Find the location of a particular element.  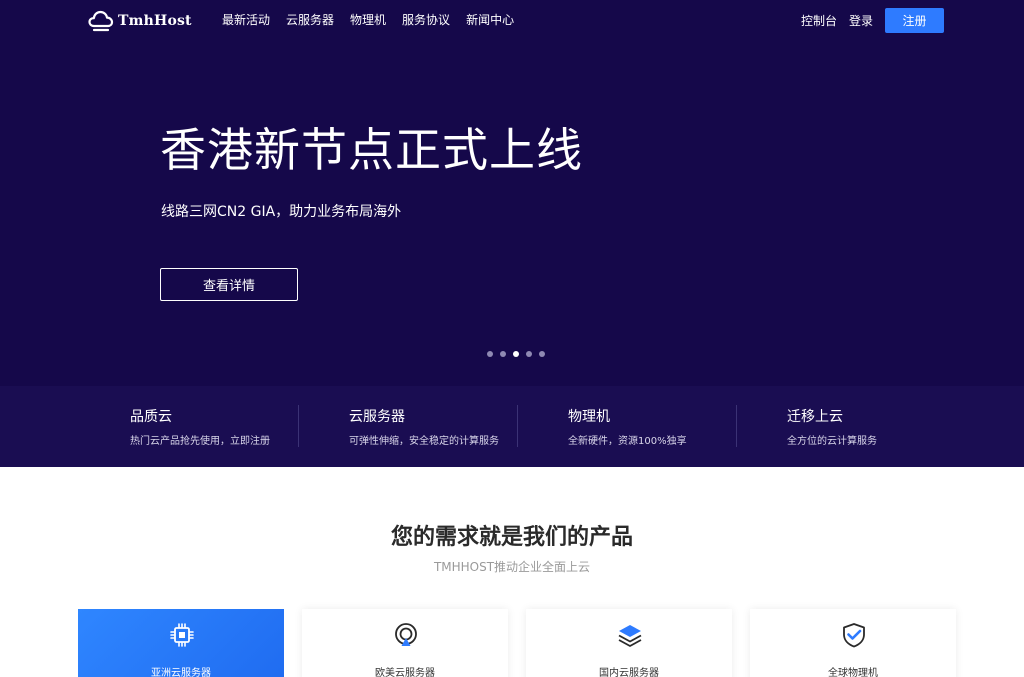

location-ring-icon is located at coordinates (406, 634).